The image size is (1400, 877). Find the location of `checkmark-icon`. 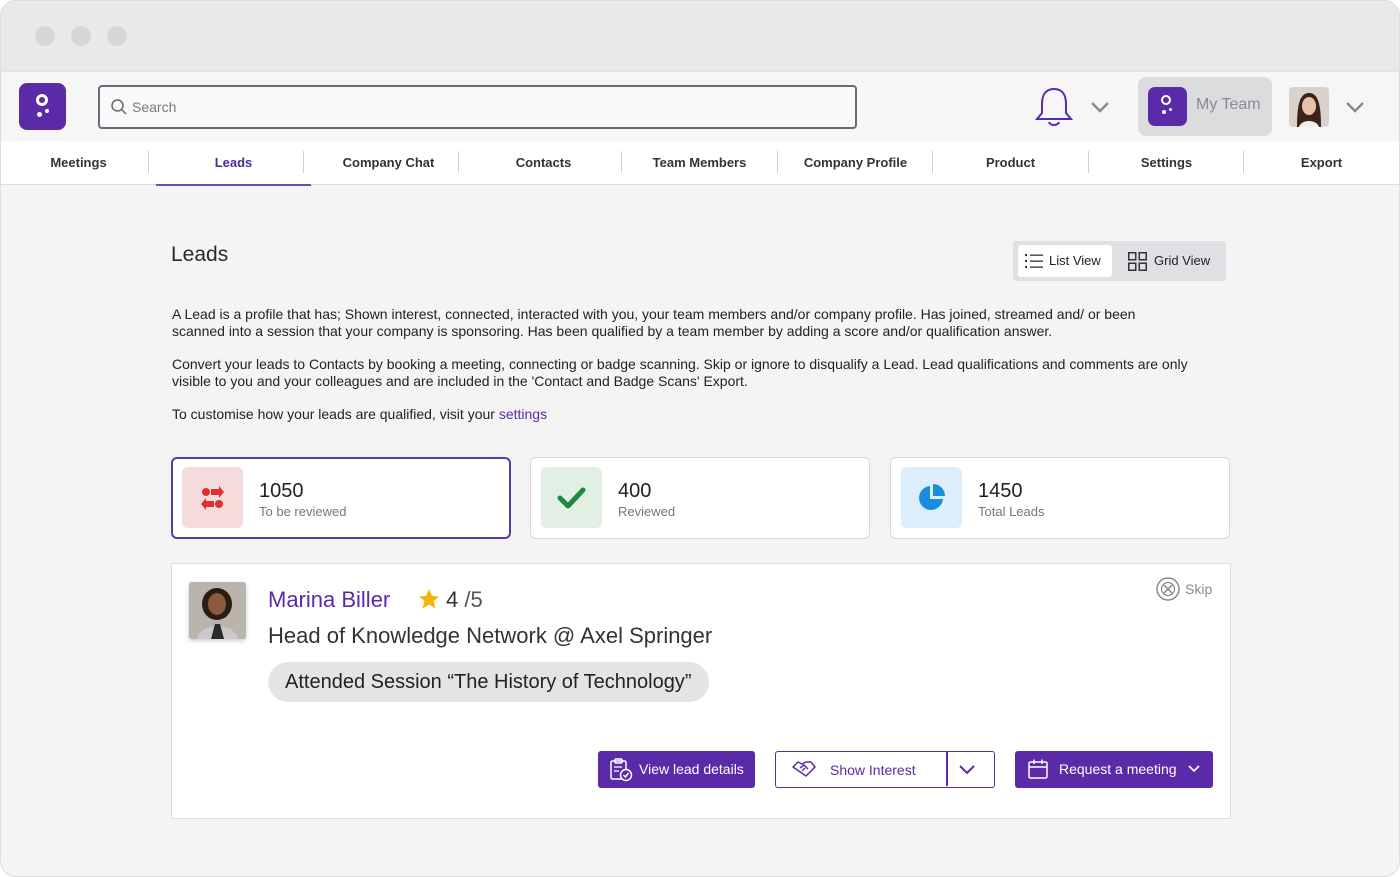

checkmark-icon is located at coordinates (571, 498).